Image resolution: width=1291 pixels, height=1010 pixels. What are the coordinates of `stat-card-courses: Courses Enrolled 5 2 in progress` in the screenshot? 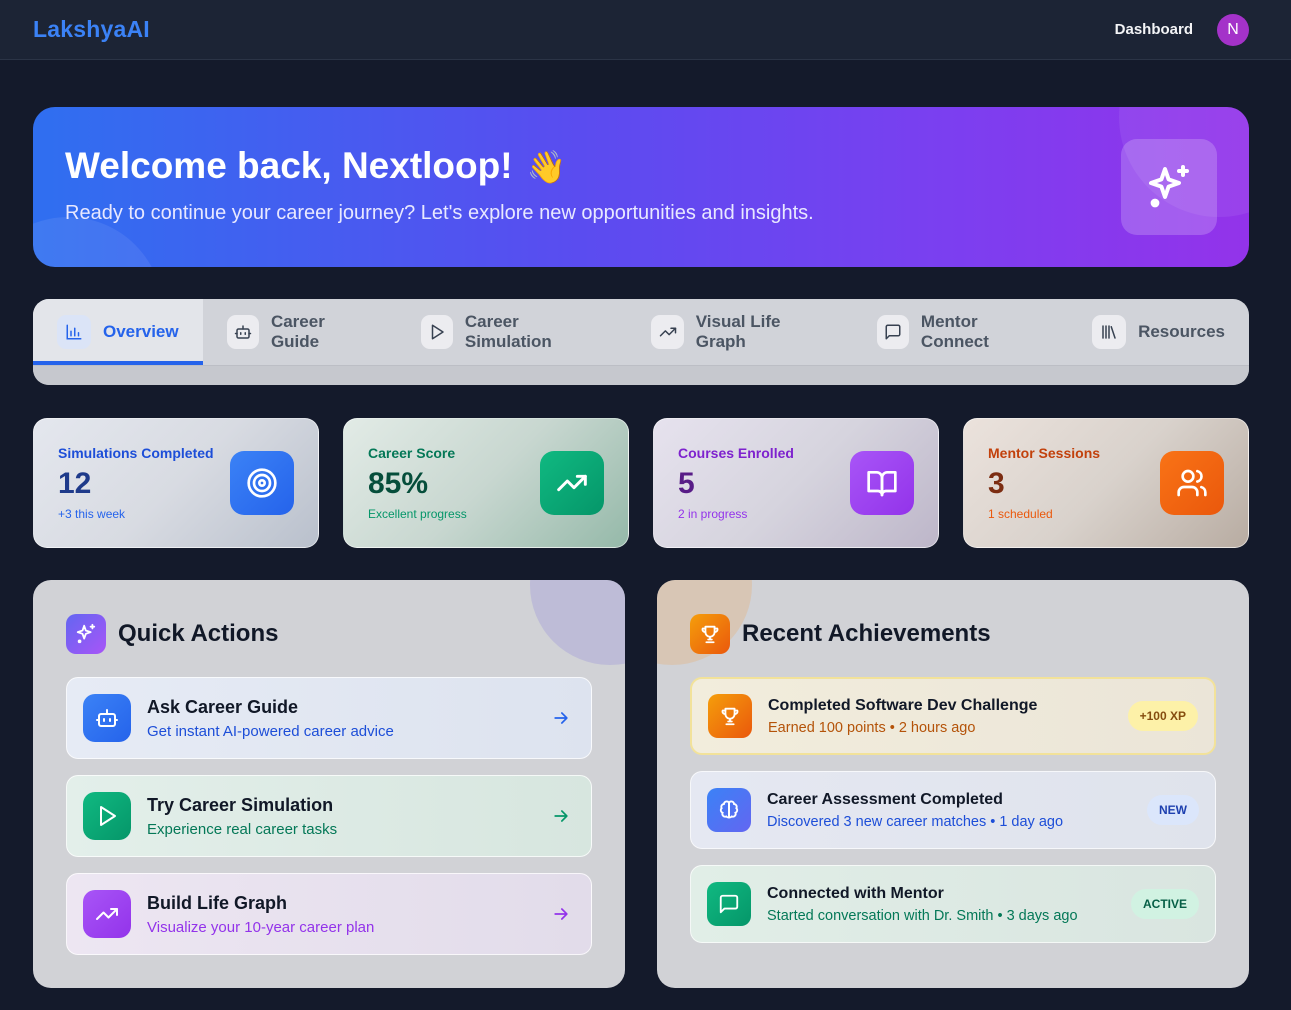 It's located at (796, 483).